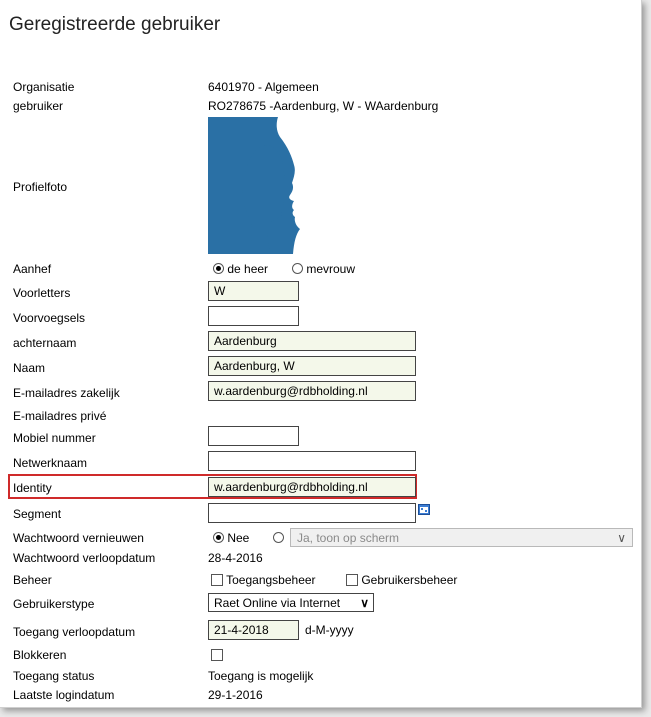  What do you see at coordinates (235, 695) in the screenshot?
I see `laatste-logindatum-value: 29-1-2016` at bounding box center [235, 695].